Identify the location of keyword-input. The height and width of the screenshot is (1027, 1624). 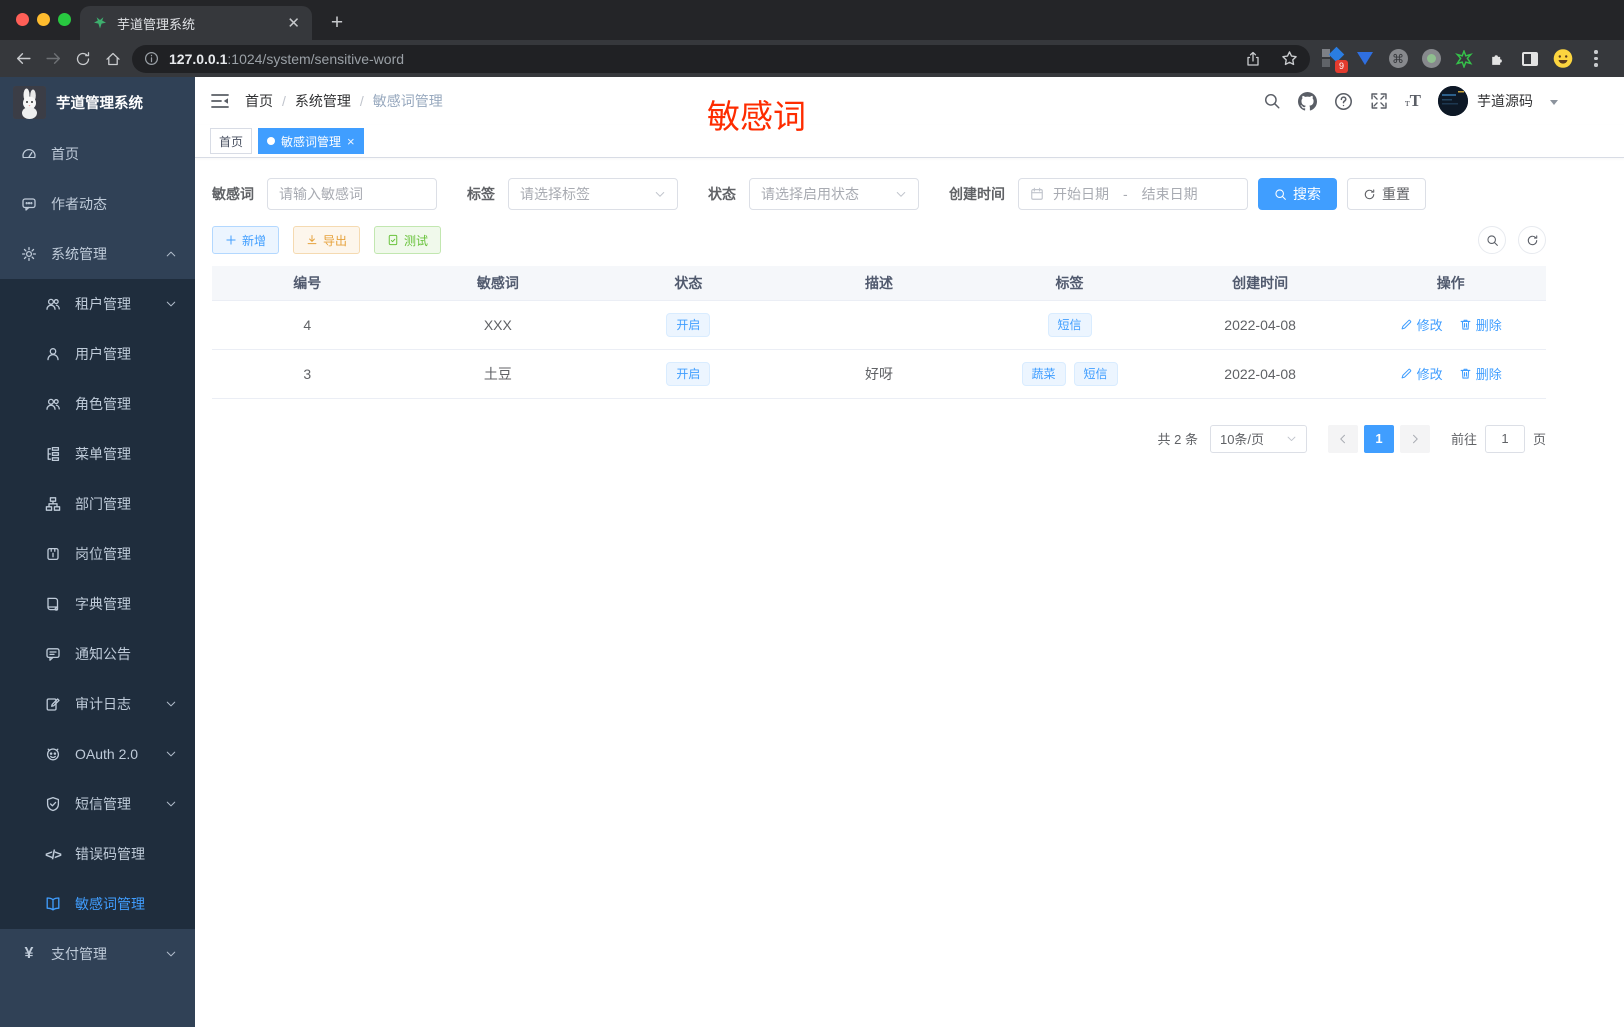
(352, 194).